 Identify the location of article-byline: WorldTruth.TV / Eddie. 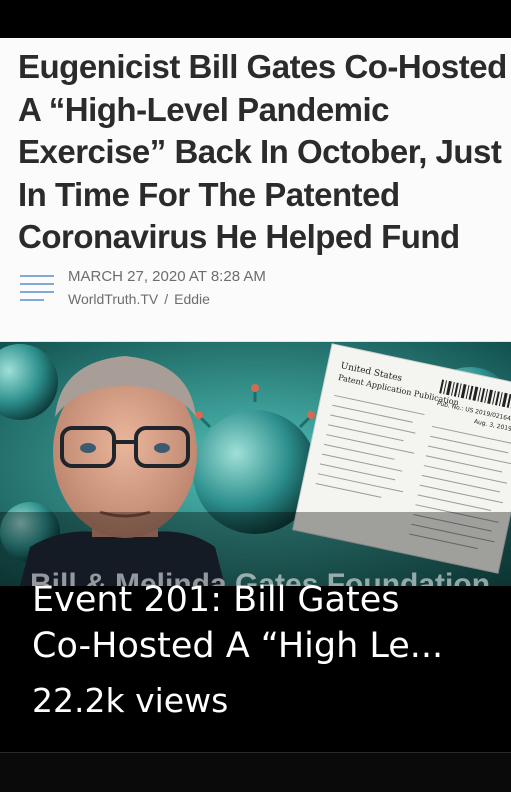
(139, 299).